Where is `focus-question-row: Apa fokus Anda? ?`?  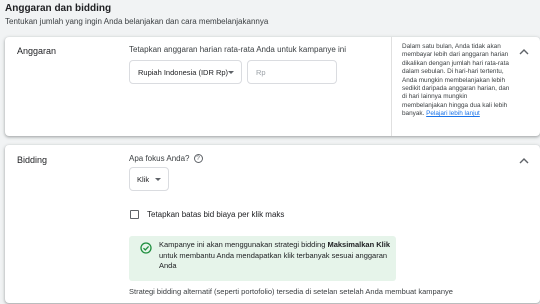
focus-question-row: Apa fokus Anda? ? is located at coordinates (166, 158).